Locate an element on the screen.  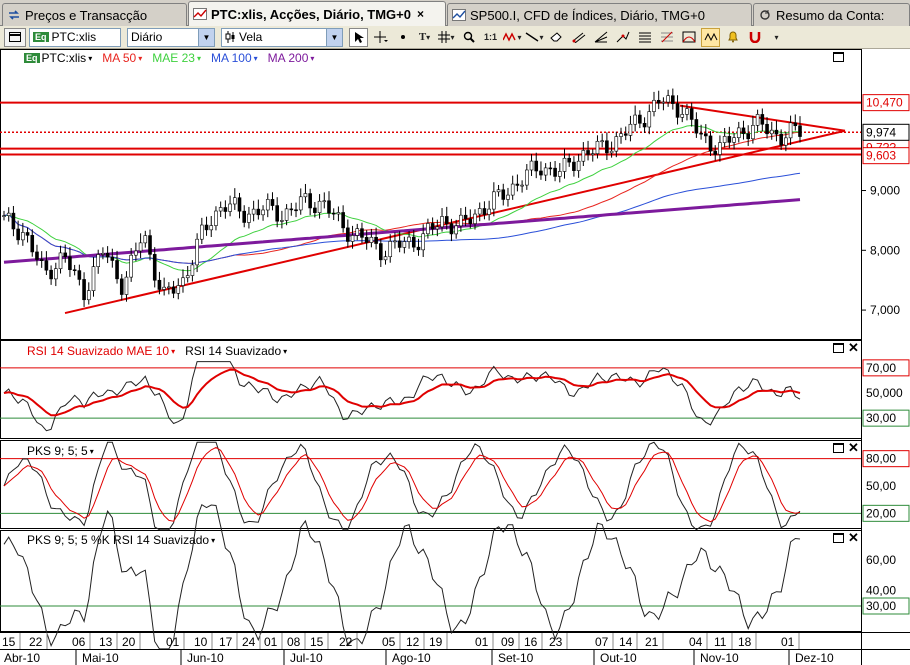
tool-b-button is located at coordinates (600, 37).